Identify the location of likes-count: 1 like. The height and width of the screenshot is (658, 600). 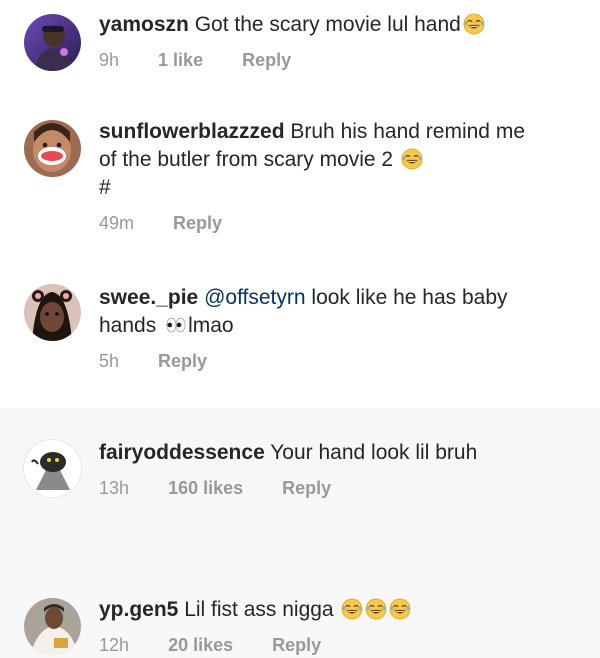
(180, 60).